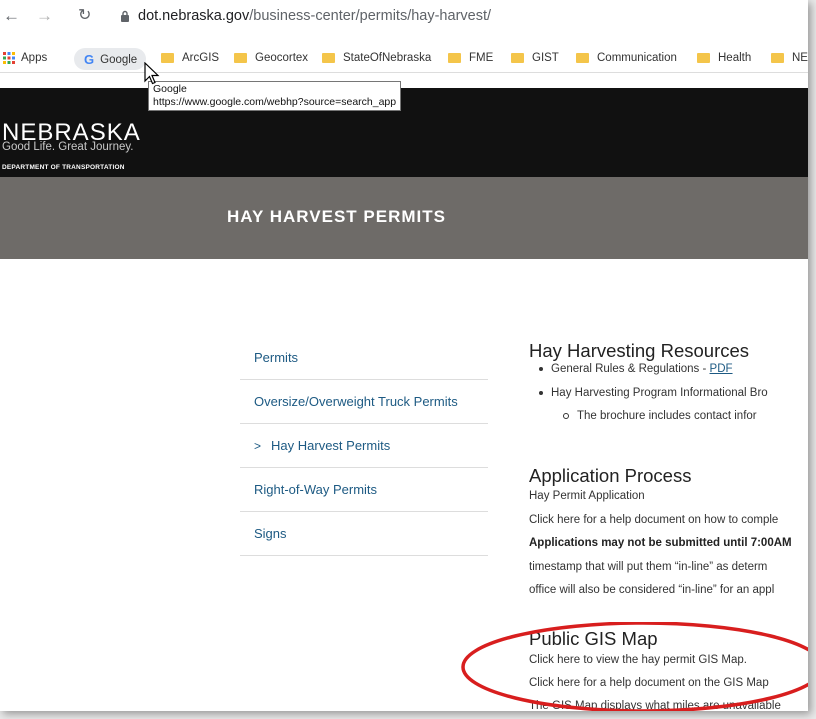  I want to click on bookmark-arcgis: ArcGIS, so click(190, 58).